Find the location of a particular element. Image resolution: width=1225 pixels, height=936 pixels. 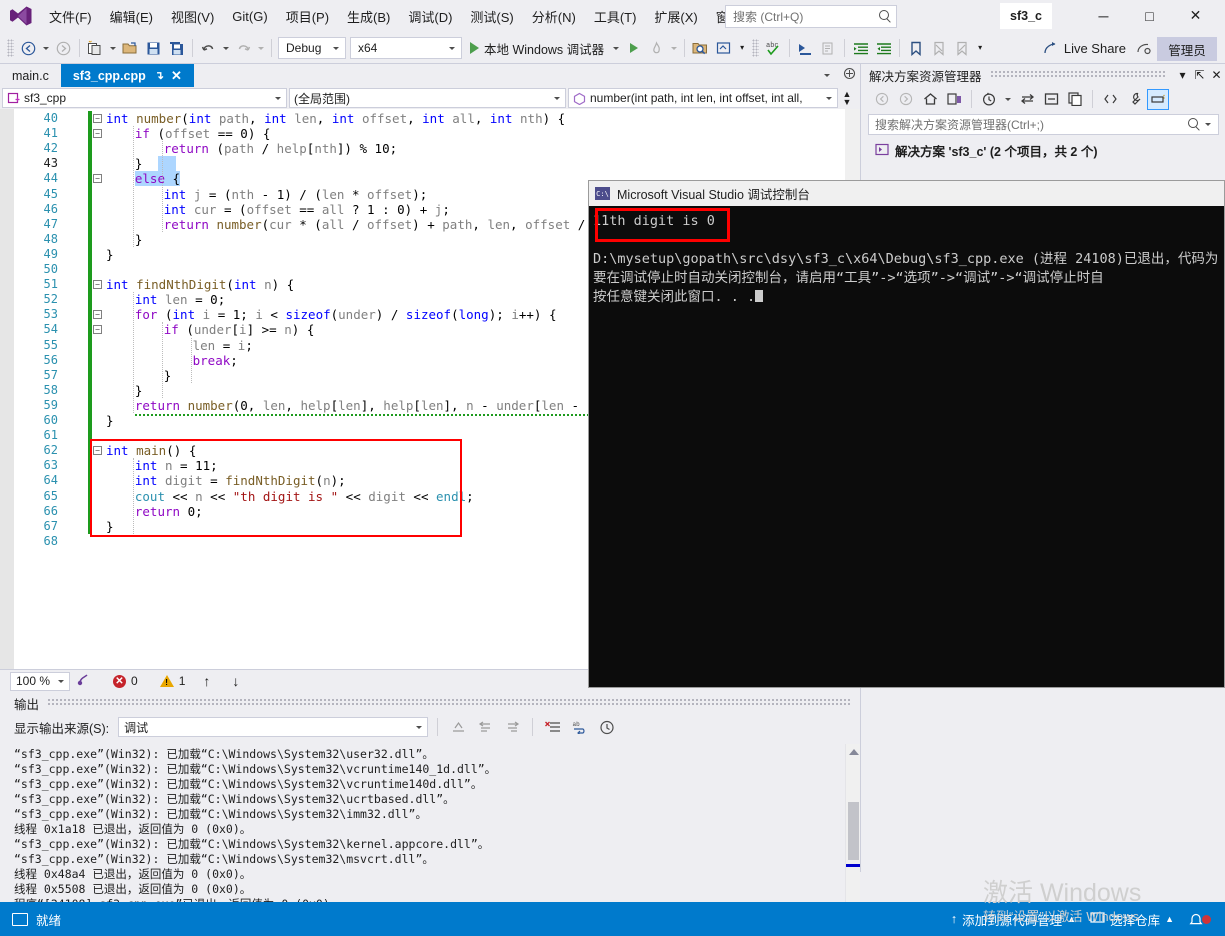

sync-with-active-document-icon is located at coordinates (954, 99).